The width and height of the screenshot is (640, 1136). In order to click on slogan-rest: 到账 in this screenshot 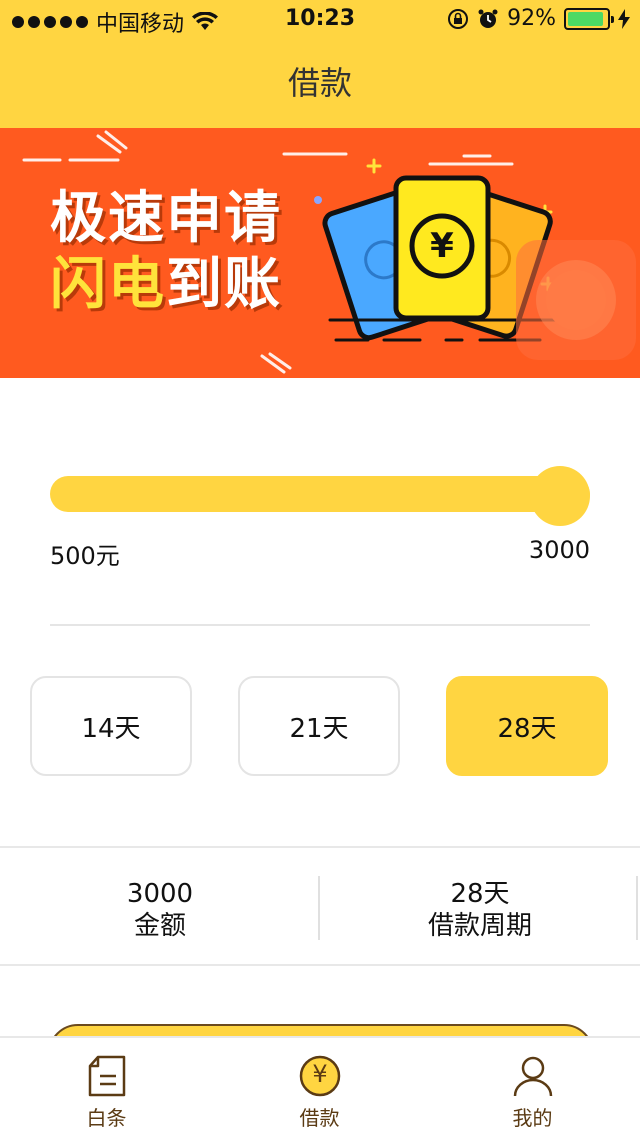, I will do `click(224, 284)`.